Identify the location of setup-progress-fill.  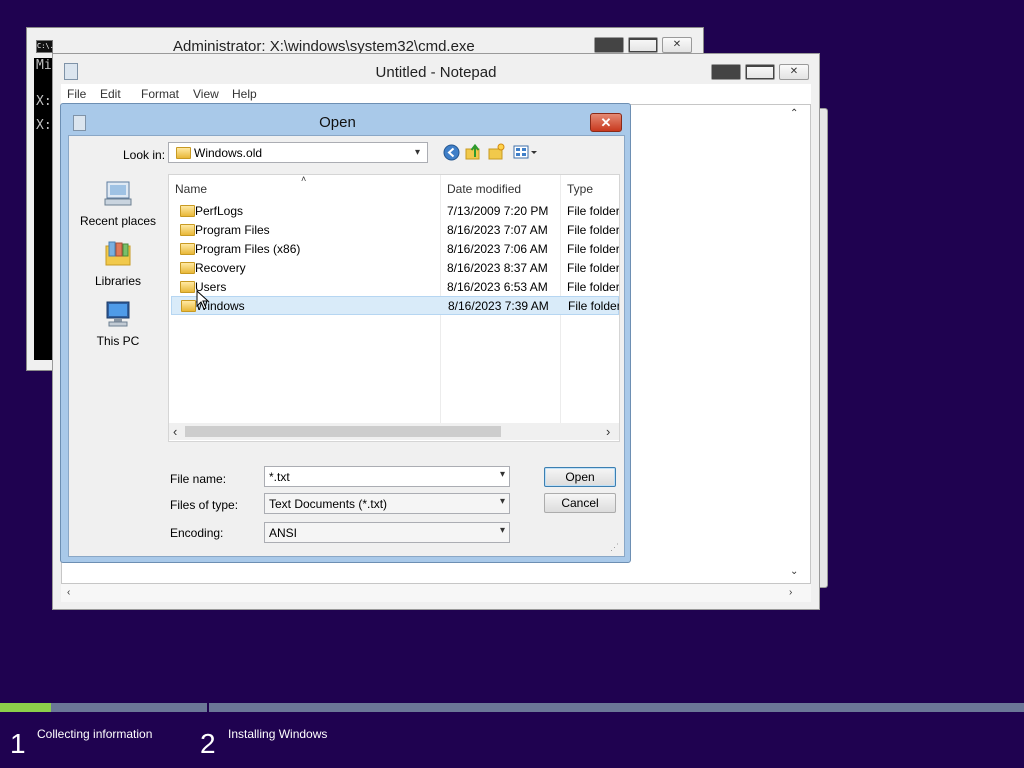
(25, 707).